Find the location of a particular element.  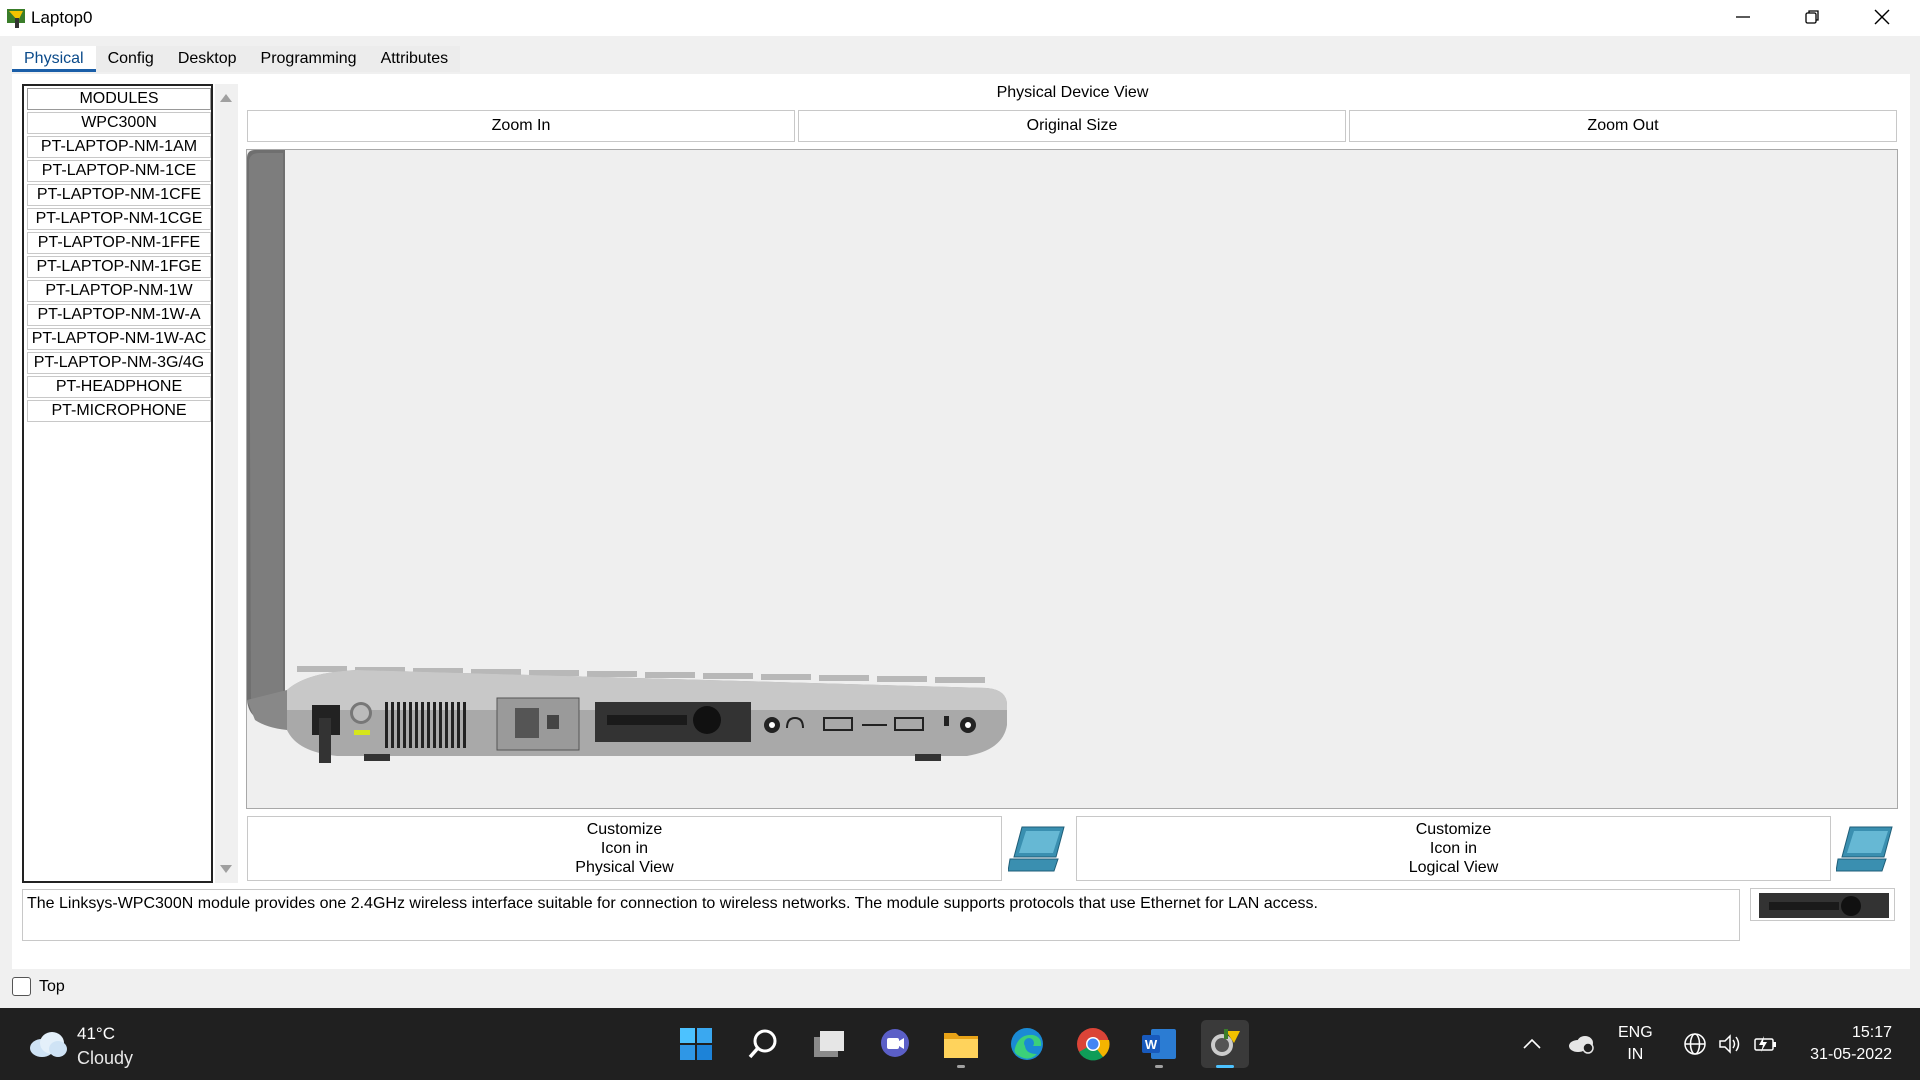

search-icon is located at coordinates (762, 1044).